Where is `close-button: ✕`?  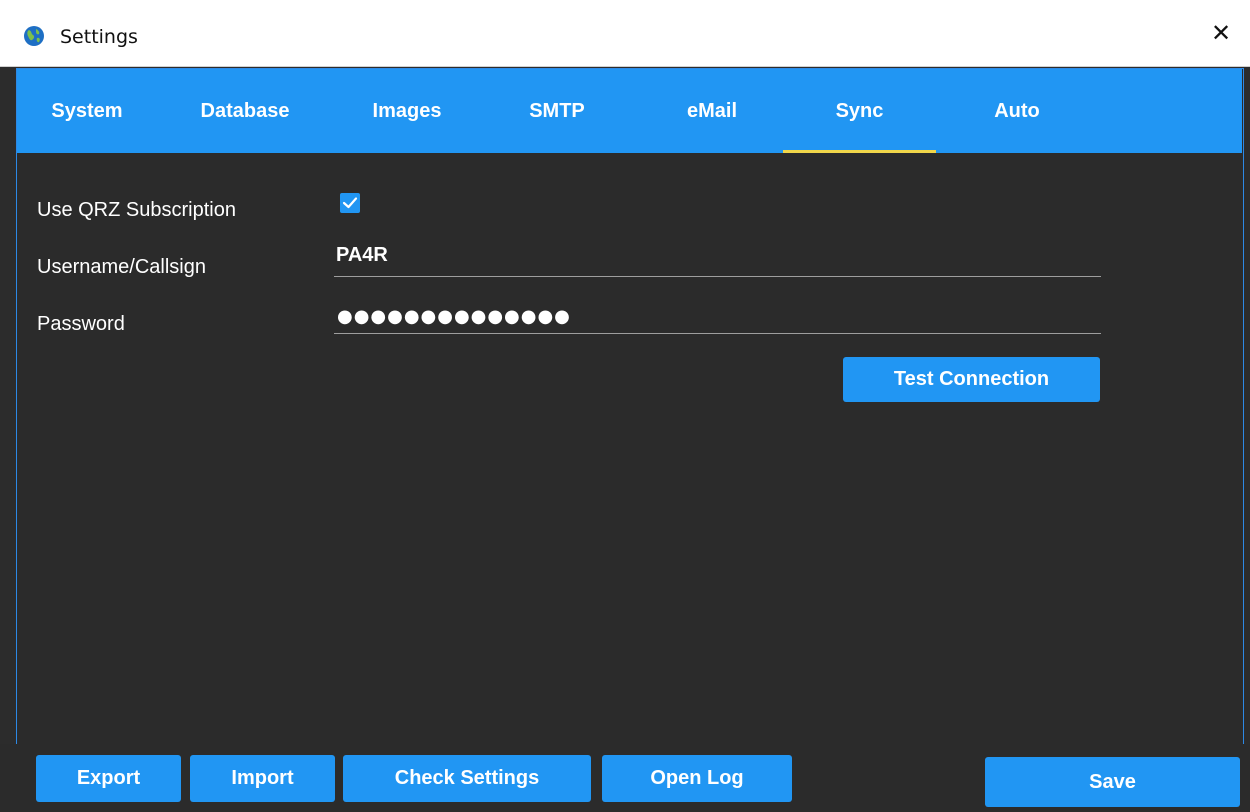
close-button: ✕ is located at coordinates (1221, 33).